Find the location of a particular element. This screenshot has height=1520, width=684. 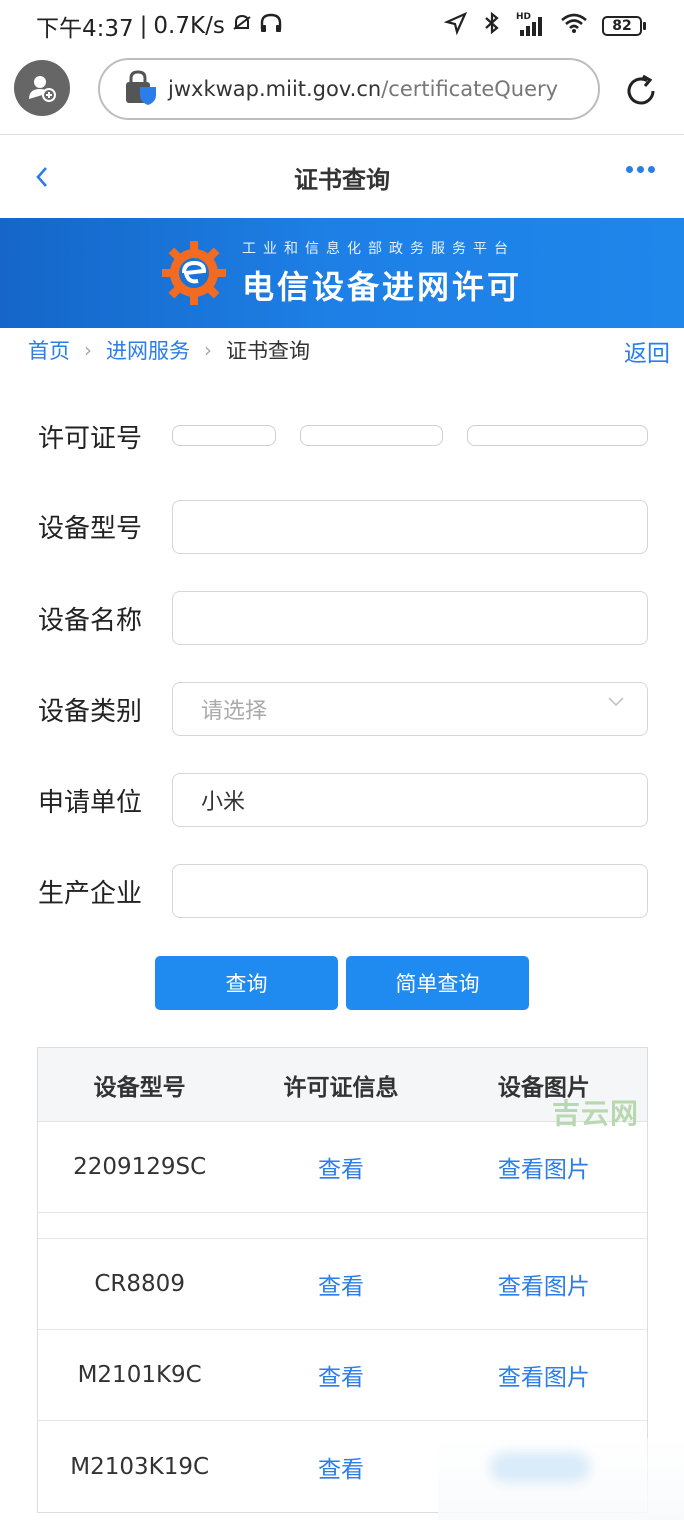

signal-icon: HD is located at coordinates (531, 25).